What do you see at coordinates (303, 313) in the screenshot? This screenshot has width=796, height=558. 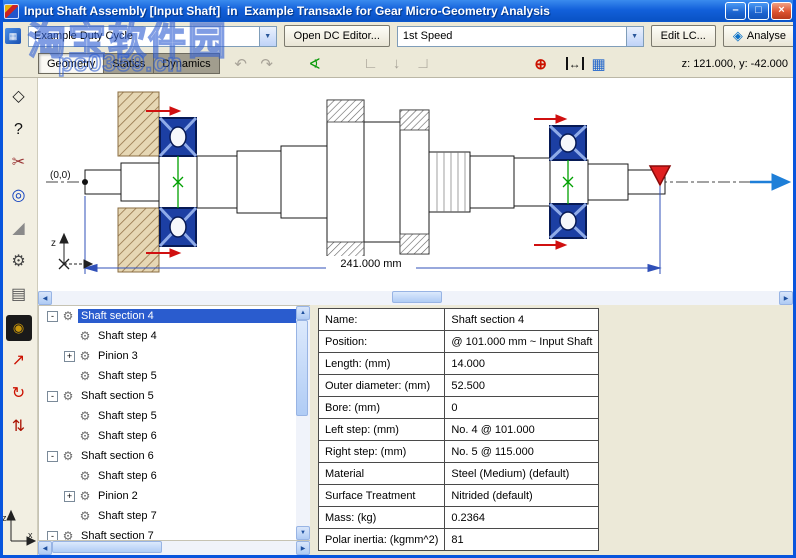 I see `scroll-up-button` at bounding box center [303, 313].